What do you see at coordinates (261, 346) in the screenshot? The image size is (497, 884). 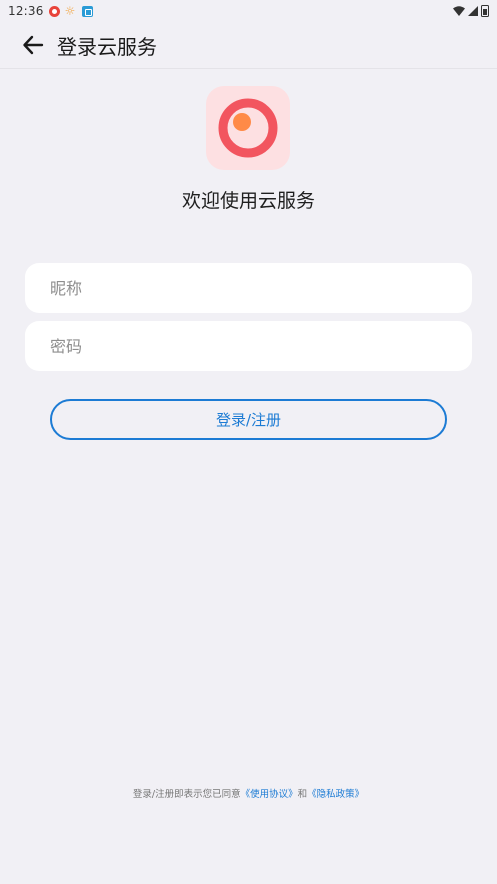 I see `password-input` at bounding box center [261, 346].